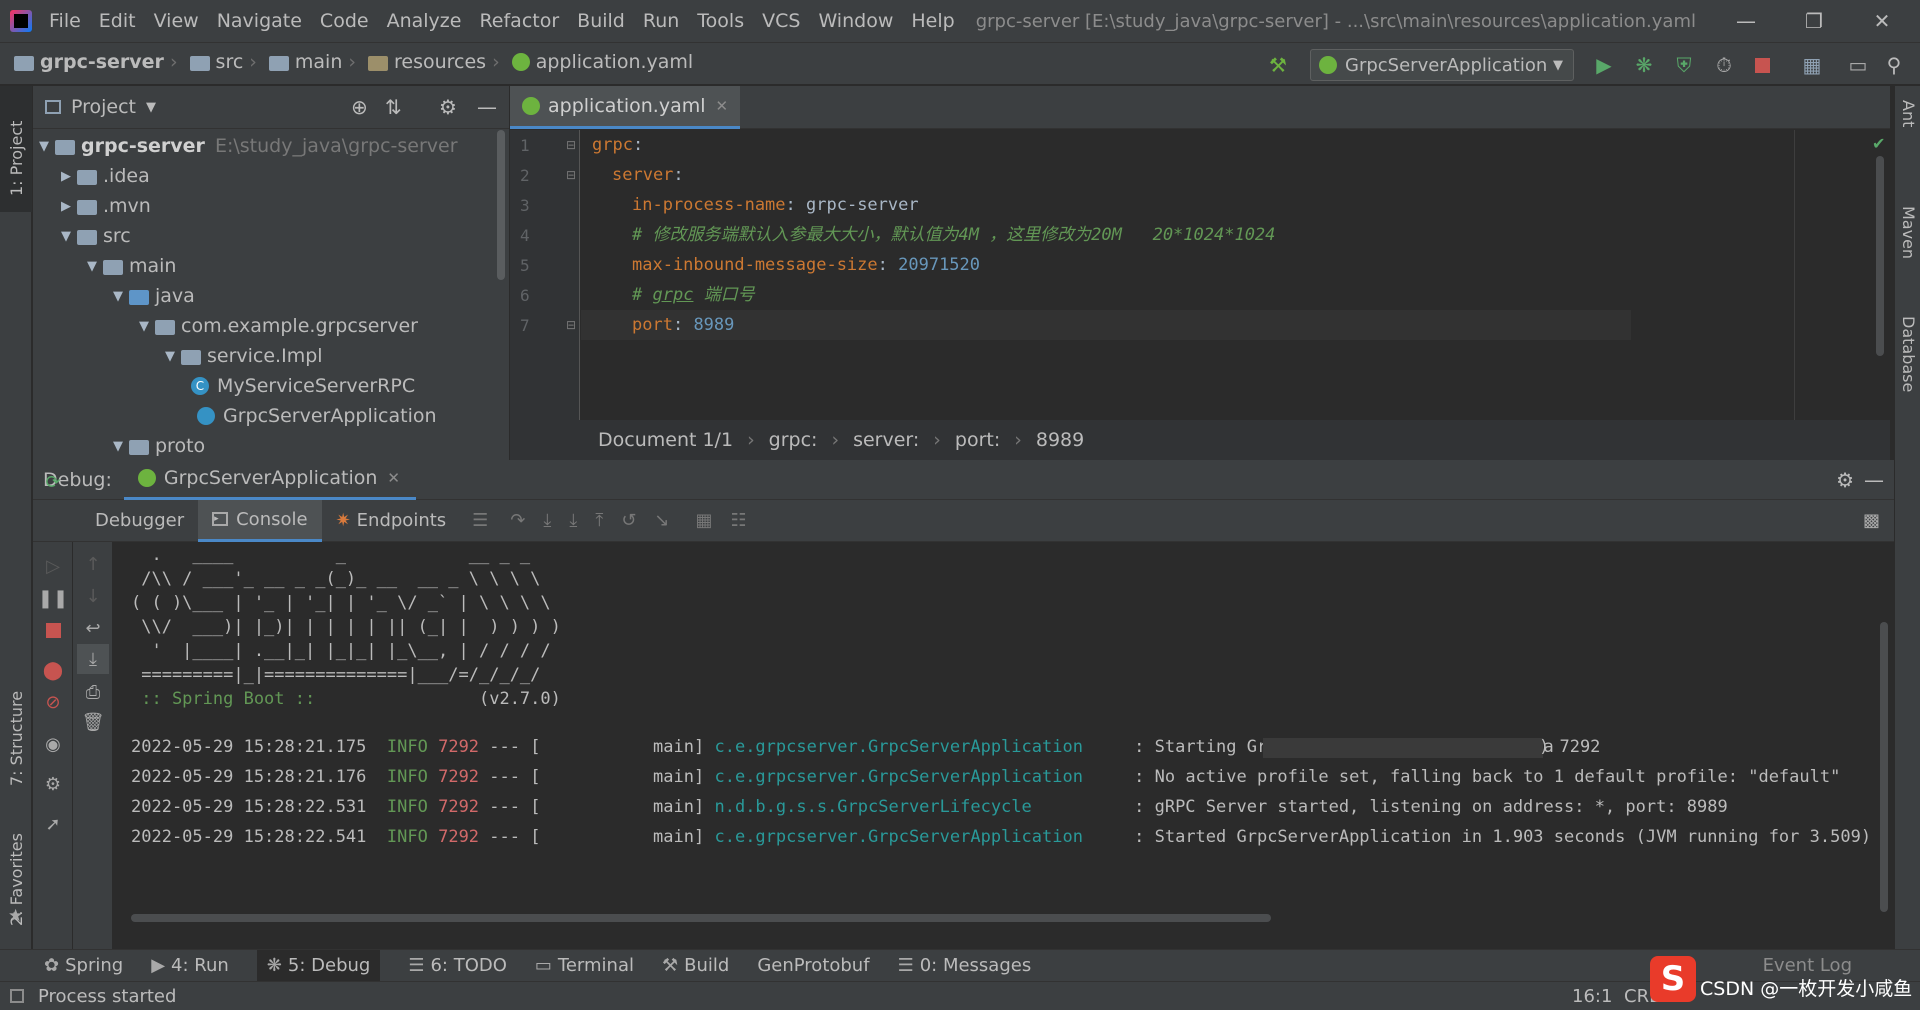 Image resolution: width=1920 pixels, height=1010 pixels. What do you see at coordinates (693, 295) in the screenshot?
I see `code-line-6: # grpc 端口号` at bounding box center [693, 295].